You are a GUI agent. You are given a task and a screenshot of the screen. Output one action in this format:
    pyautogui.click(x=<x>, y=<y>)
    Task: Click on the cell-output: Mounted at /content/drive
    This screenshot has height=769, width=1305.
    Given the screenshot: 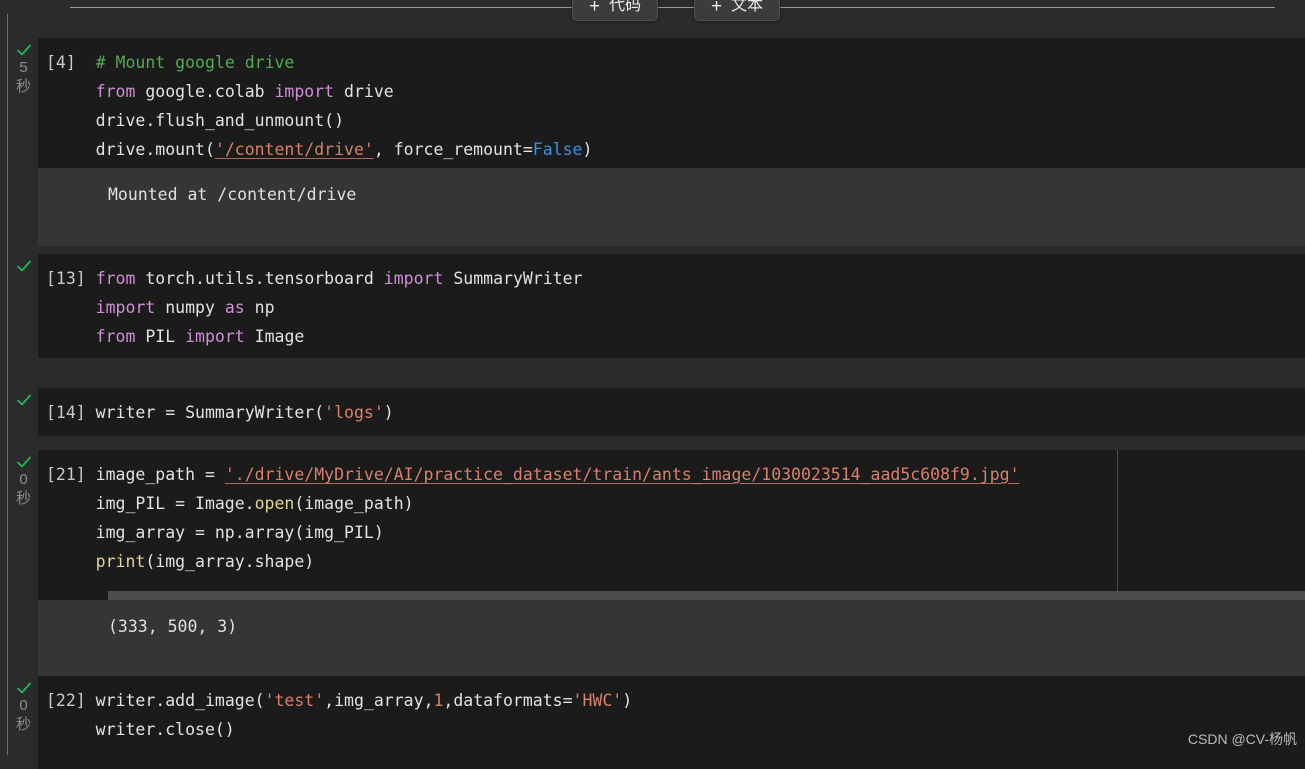 What is the action you would take?
    pyautogui.click(x=671, y=207)
    